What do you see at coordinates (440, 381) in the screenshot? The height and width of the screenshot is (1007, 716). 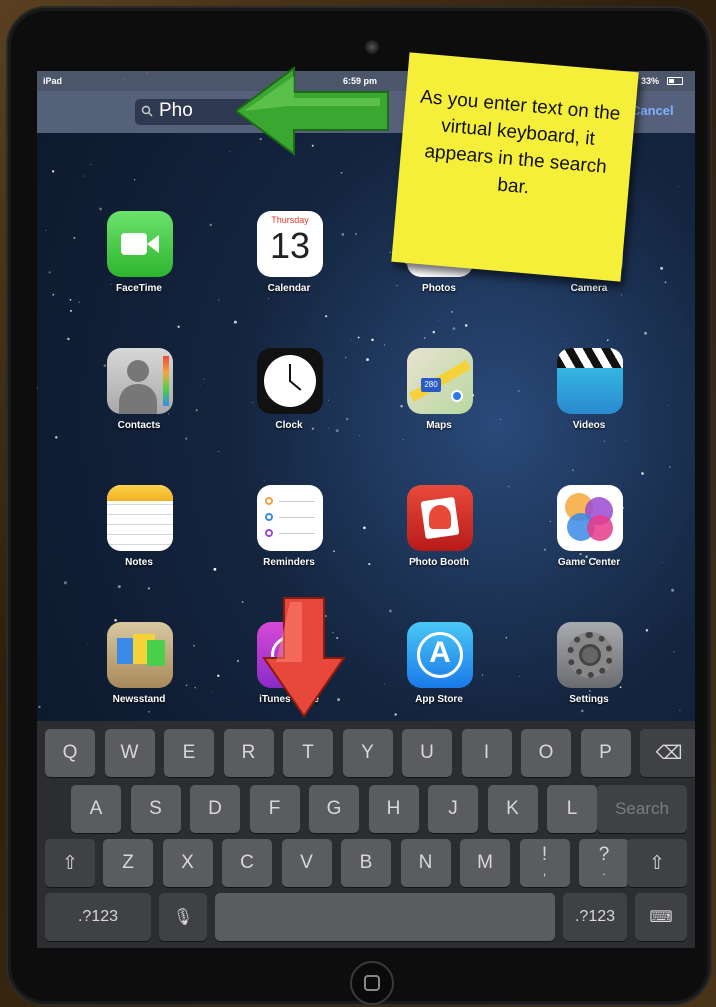 I see `maps-icon: 280` at bounding box center [440, 381].